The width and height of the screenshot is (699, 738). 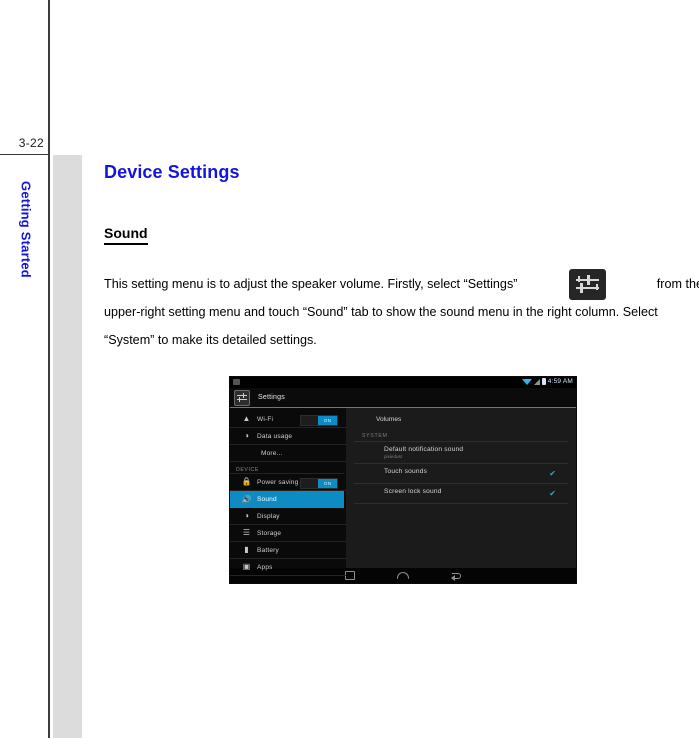 I want to click on status-bar-indicators: 4:59 AM, so click(x=547, y=381).